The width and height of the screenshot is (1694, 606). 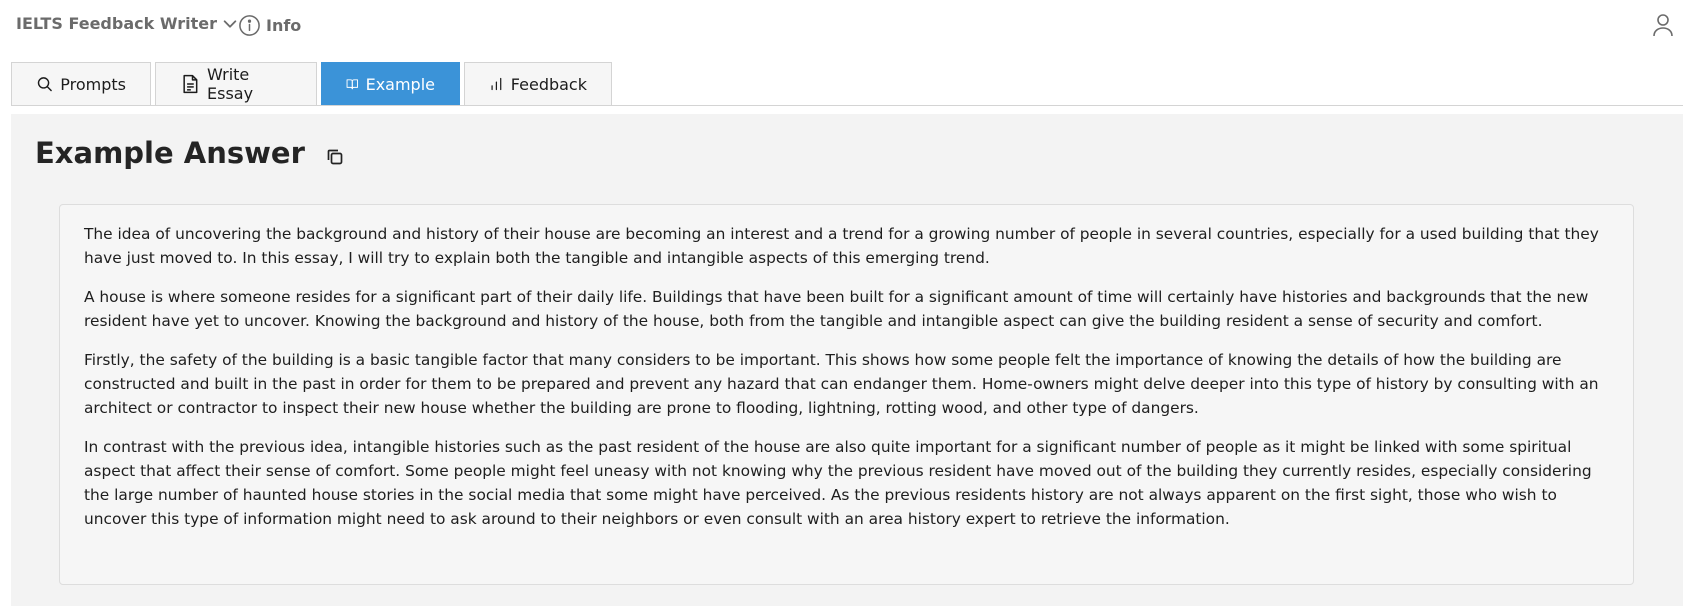 I want to click on page-title: Example Answer, so click(x=170, y=153).